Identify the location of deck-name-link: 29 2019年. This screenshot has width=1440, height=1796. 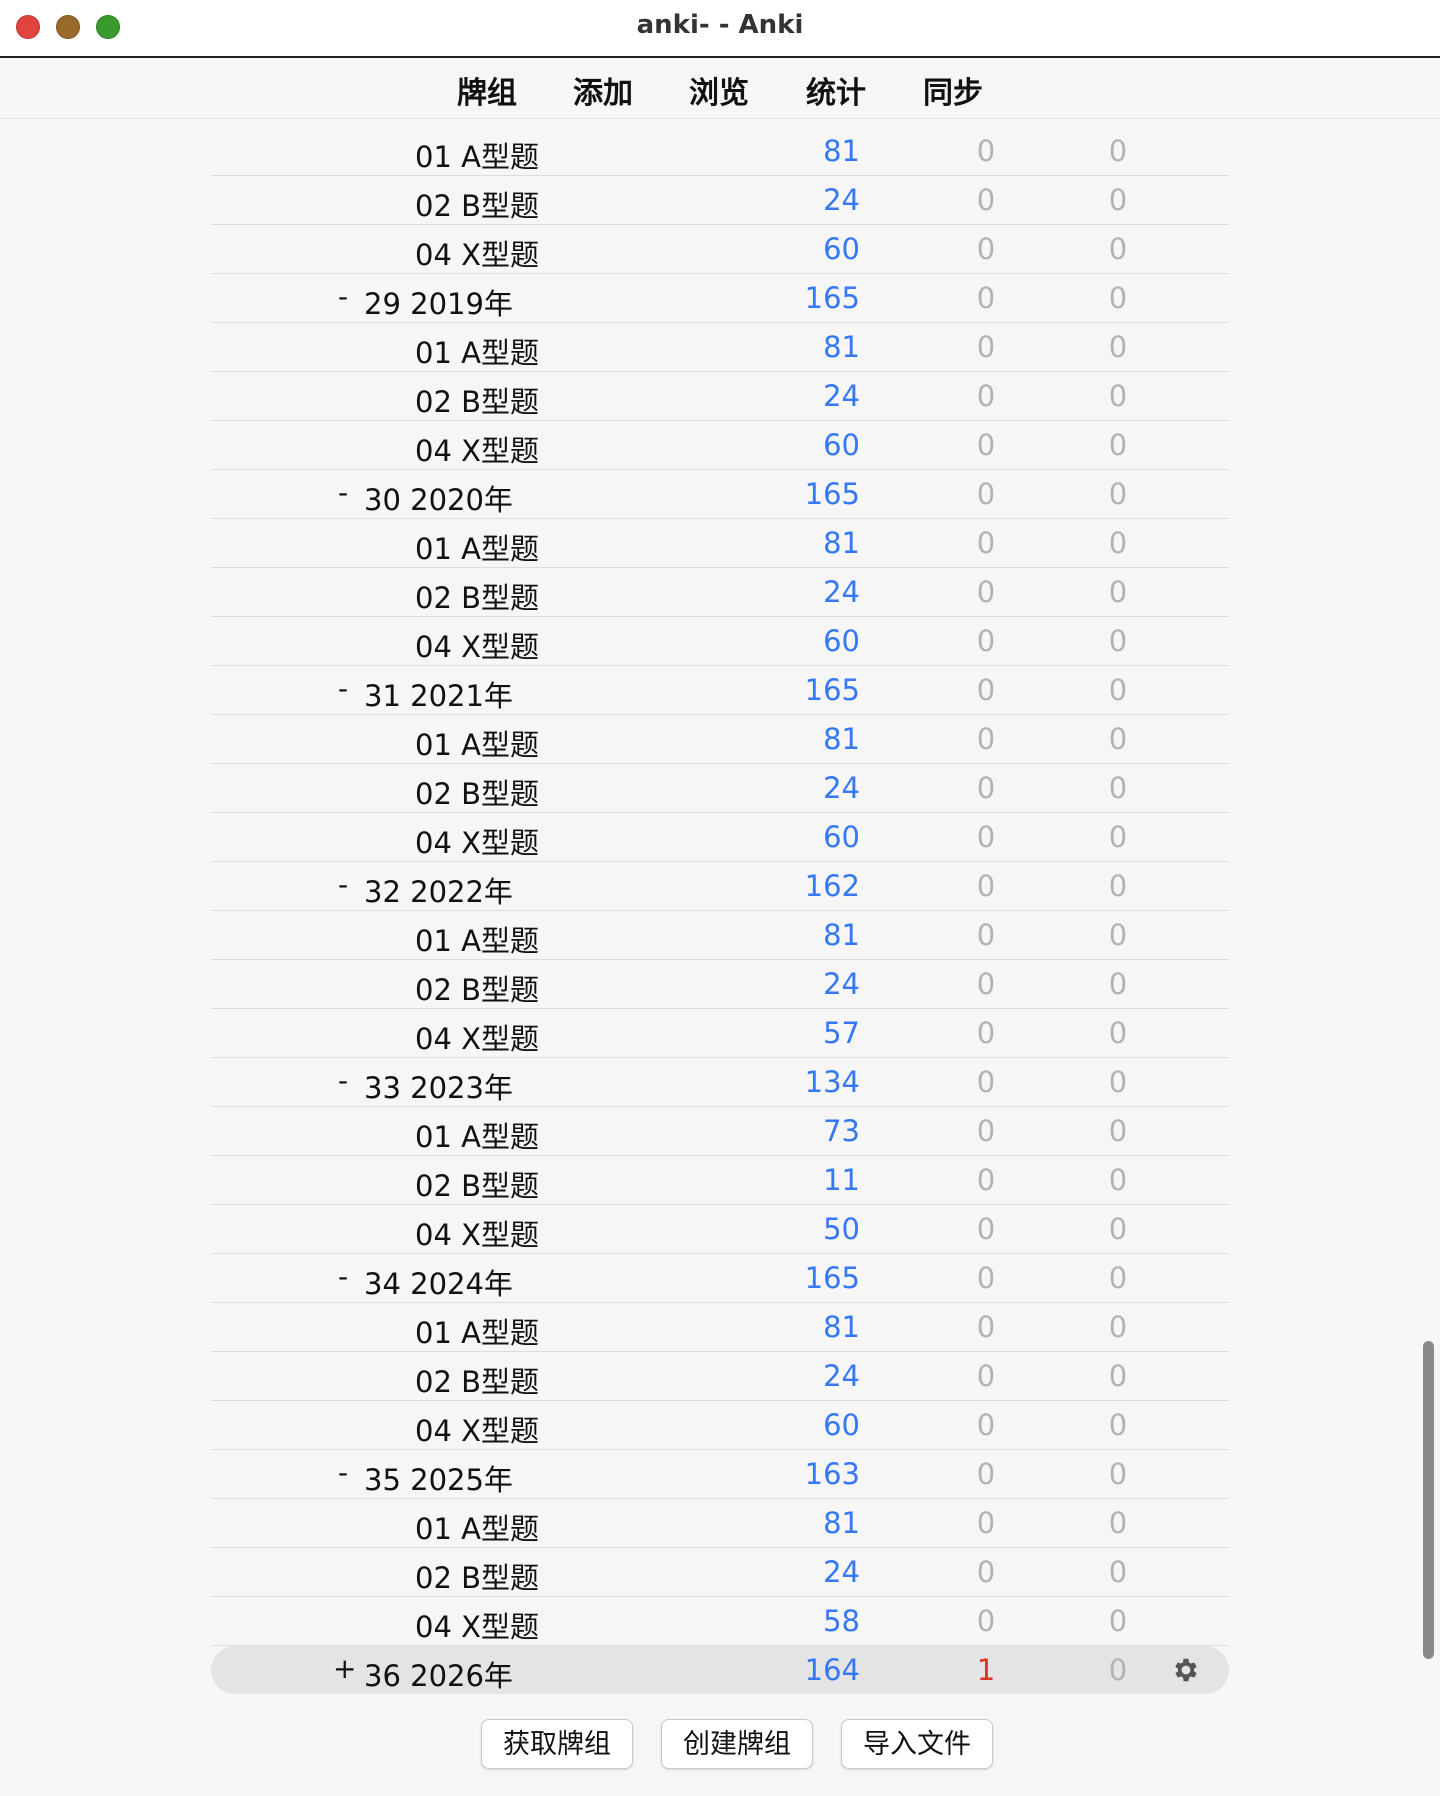
(438, 302).